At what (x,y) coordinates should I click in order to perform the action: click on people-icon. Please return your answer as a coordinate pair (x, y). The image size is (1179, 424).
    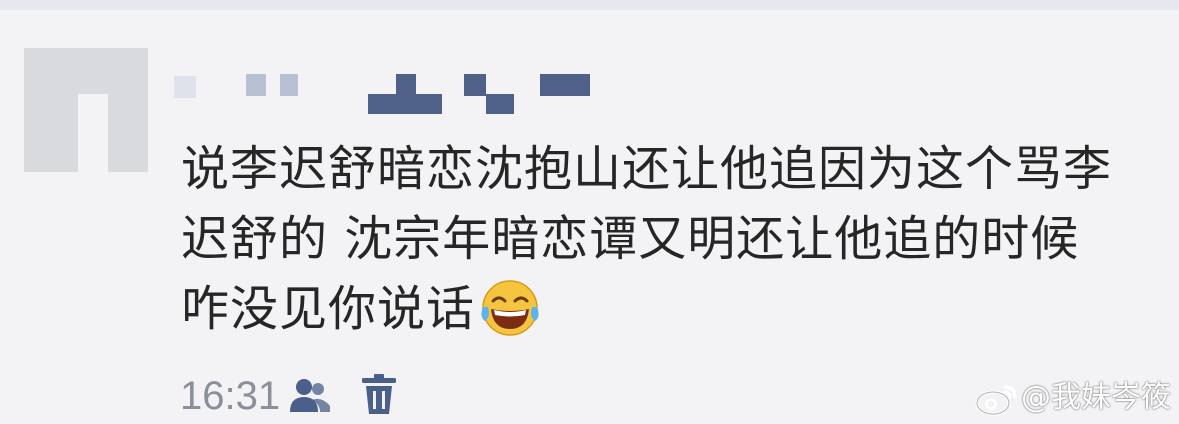
    Looking at the image, I should click on (310, 396).